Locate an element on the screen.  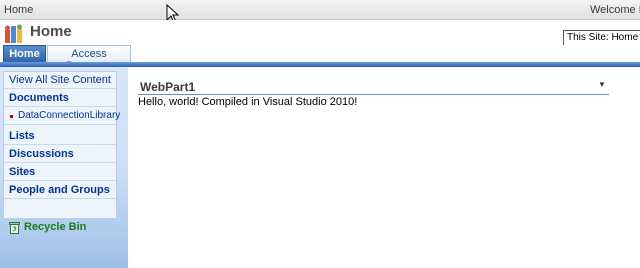
lists-heading: Lists is located at coordinates (22, 136).